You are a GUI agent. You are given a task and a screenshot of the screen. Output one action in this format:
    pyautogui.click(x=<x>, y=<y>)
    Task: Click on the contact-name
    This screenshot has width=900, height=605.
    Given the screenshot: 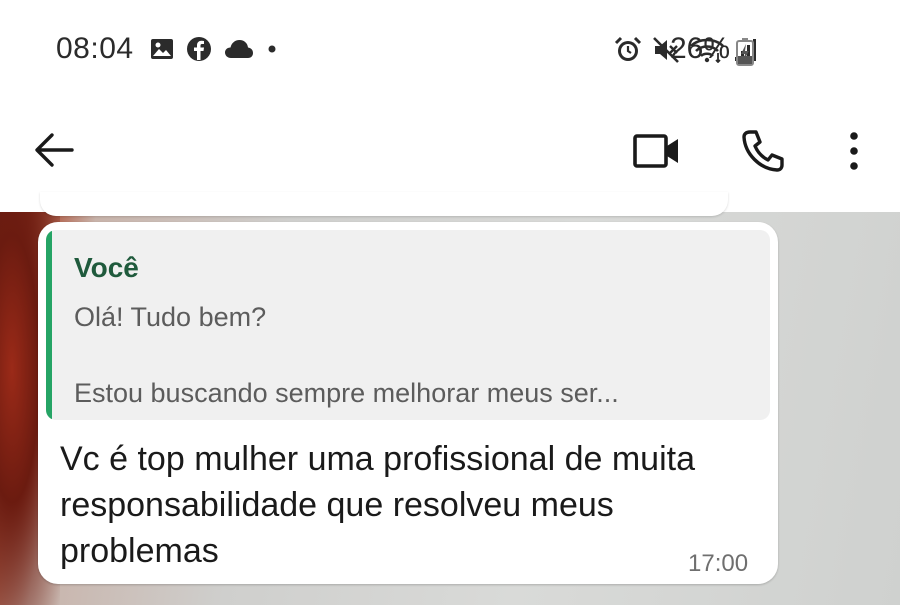 What is the action you would take?
    pyautogui.click(x=310, y=150)
    